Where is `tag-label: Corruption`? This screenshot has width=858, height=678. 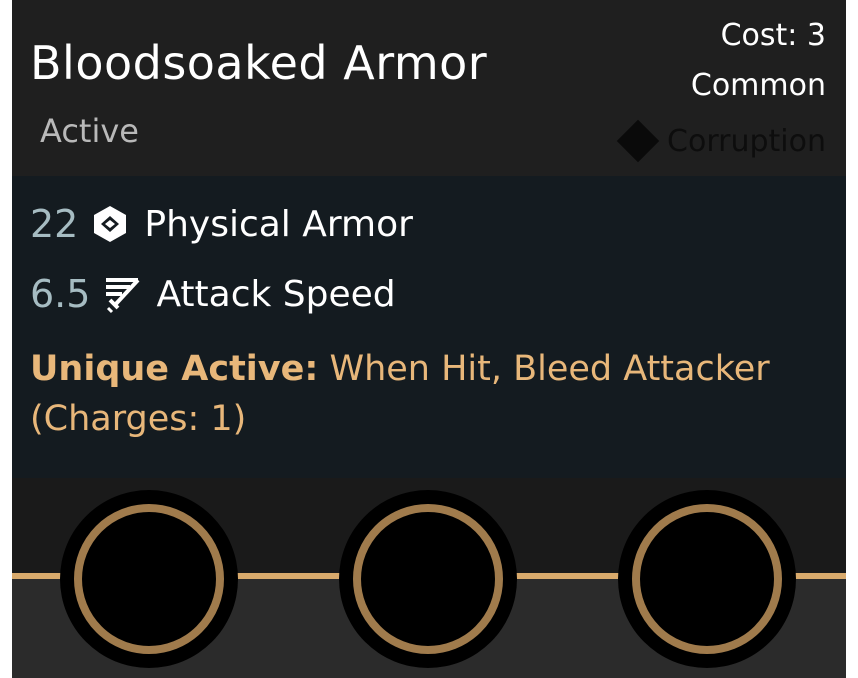 tag-label: Corruption is located at coordinates (746, 141).